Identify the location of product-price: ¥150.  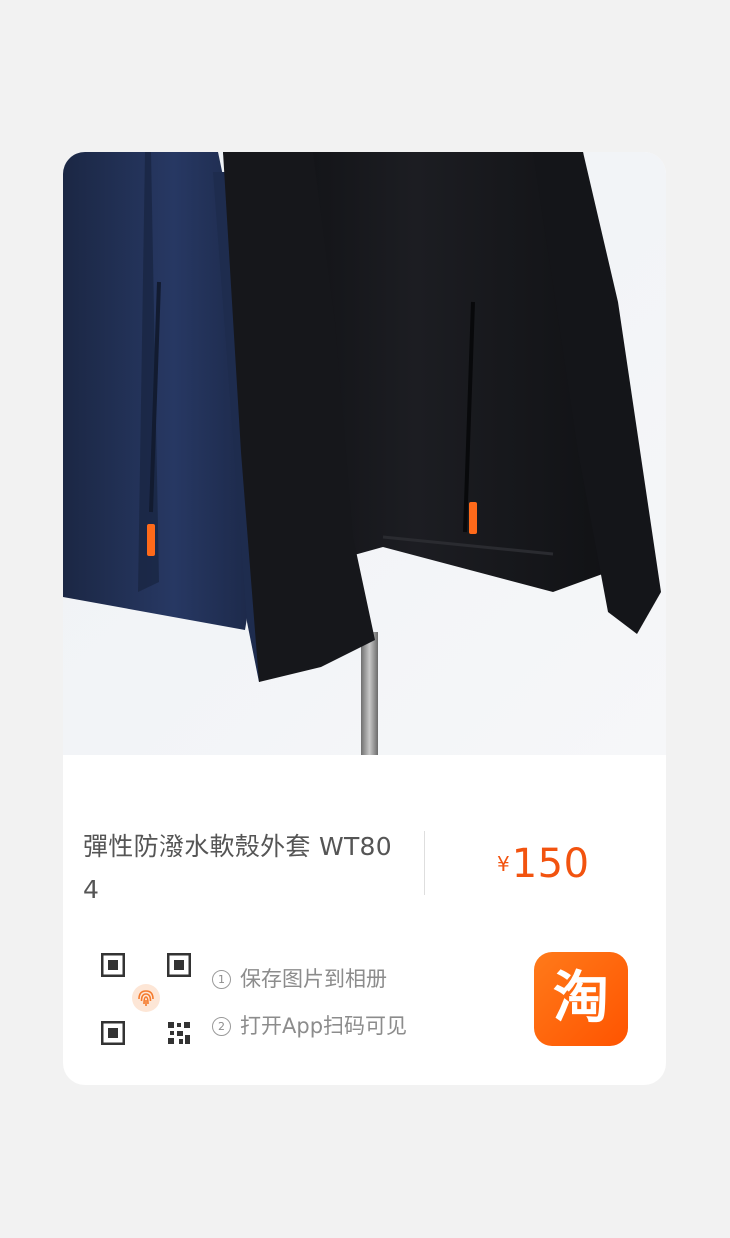
(543, 864).